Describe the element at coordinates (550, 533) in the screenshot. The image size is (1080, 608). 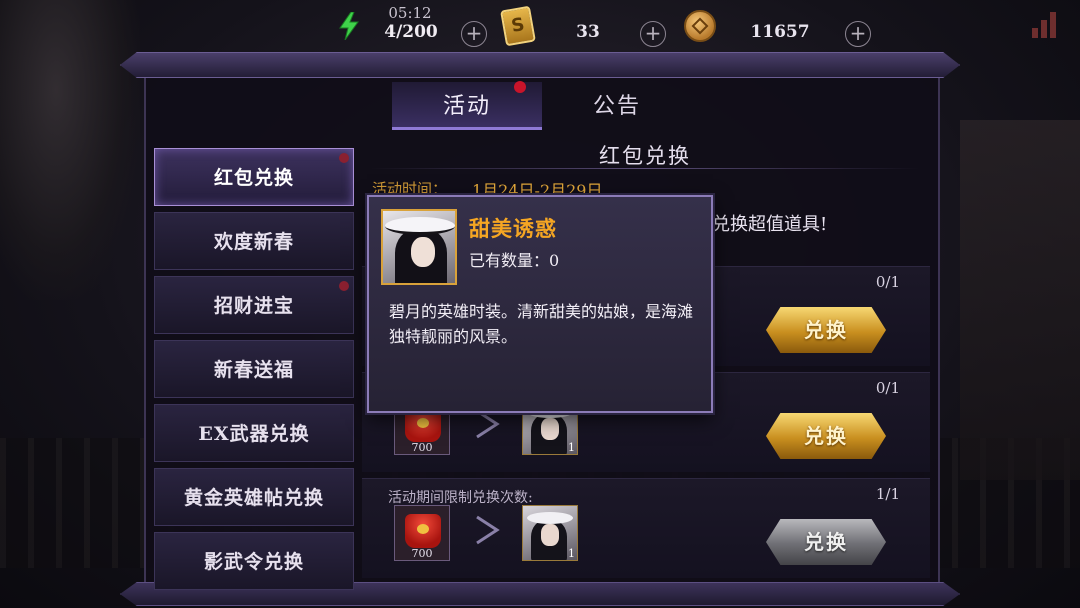
I see `reward-item-costume: 1` at that location.